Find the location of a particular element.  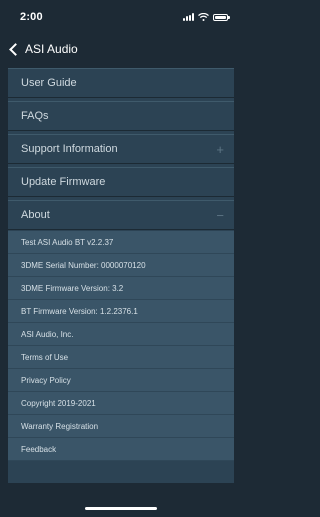

home-indicator is located at coordinates (121, 508).